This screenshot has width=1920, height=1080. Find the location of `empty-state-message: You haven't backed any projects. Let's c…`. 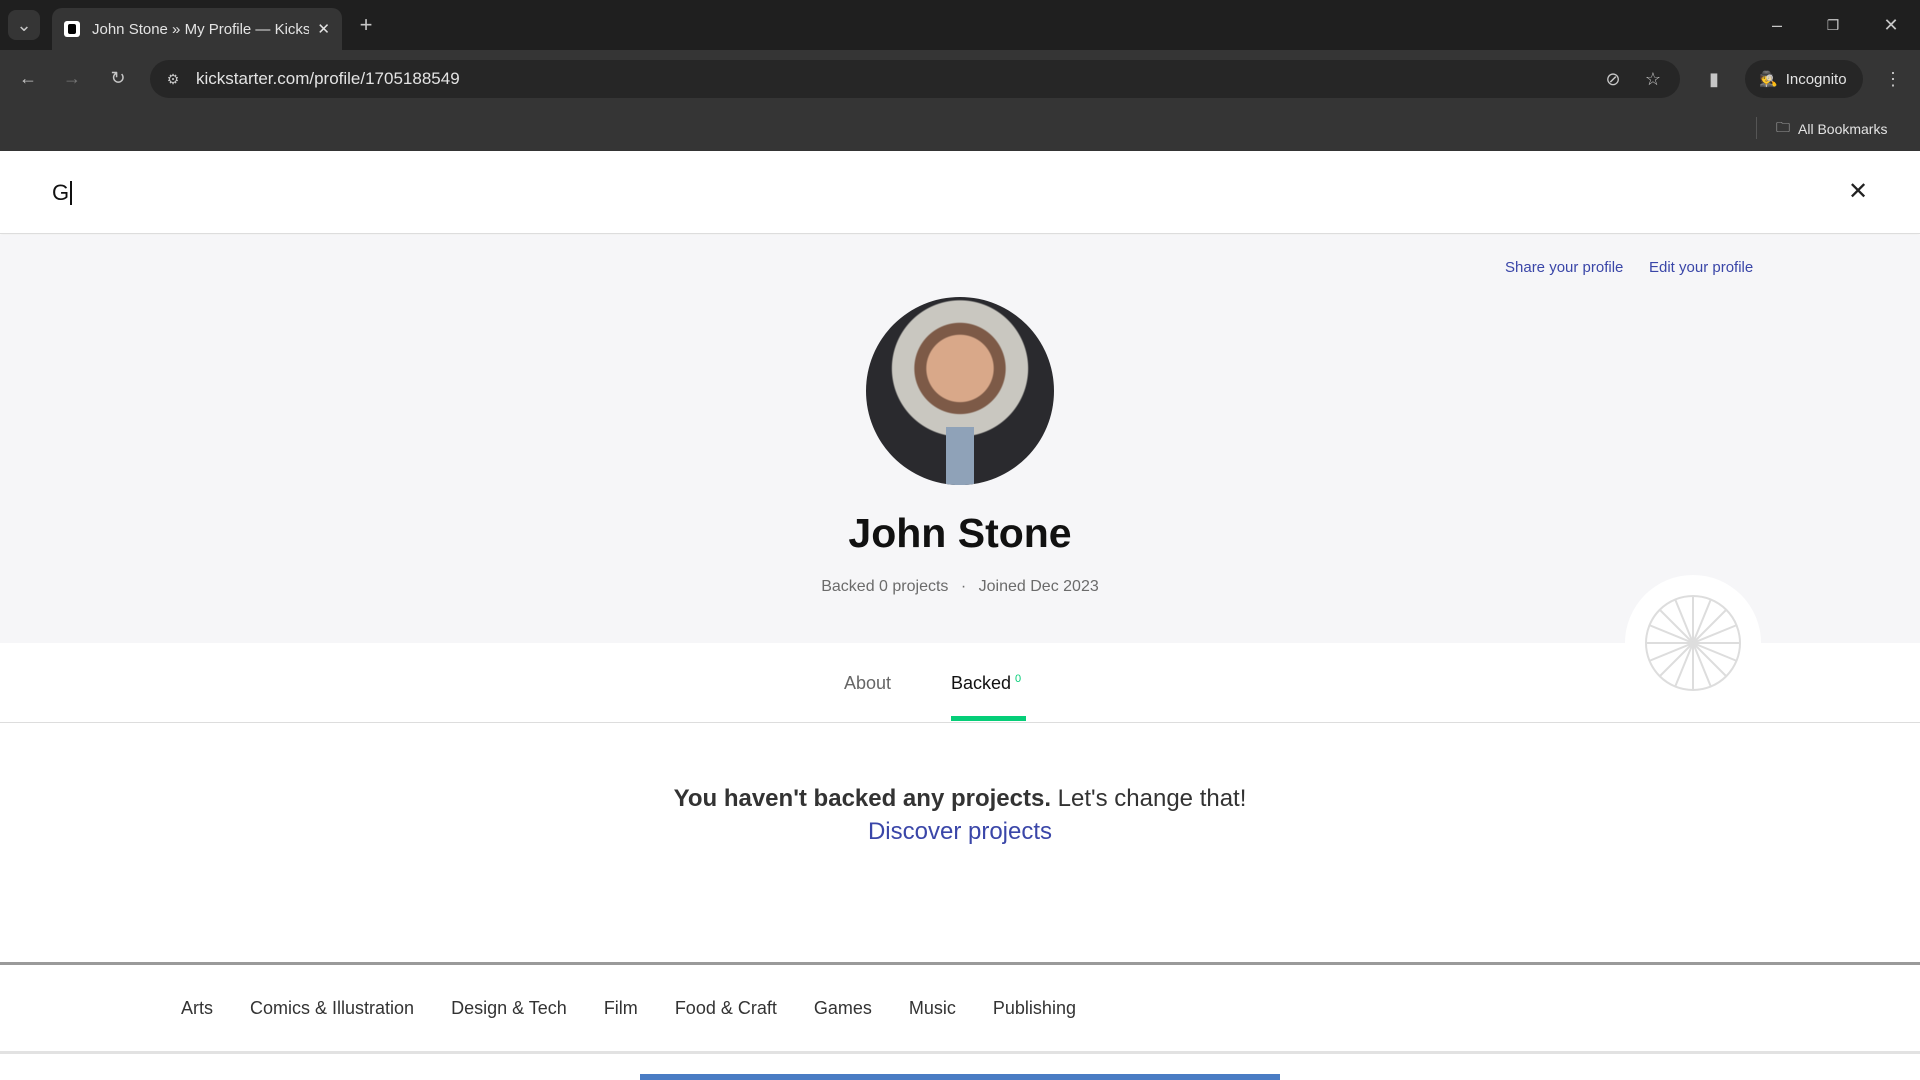

empty-state-message: You haven't backed any projects. Let's c… is located at coordinates (960, 799).